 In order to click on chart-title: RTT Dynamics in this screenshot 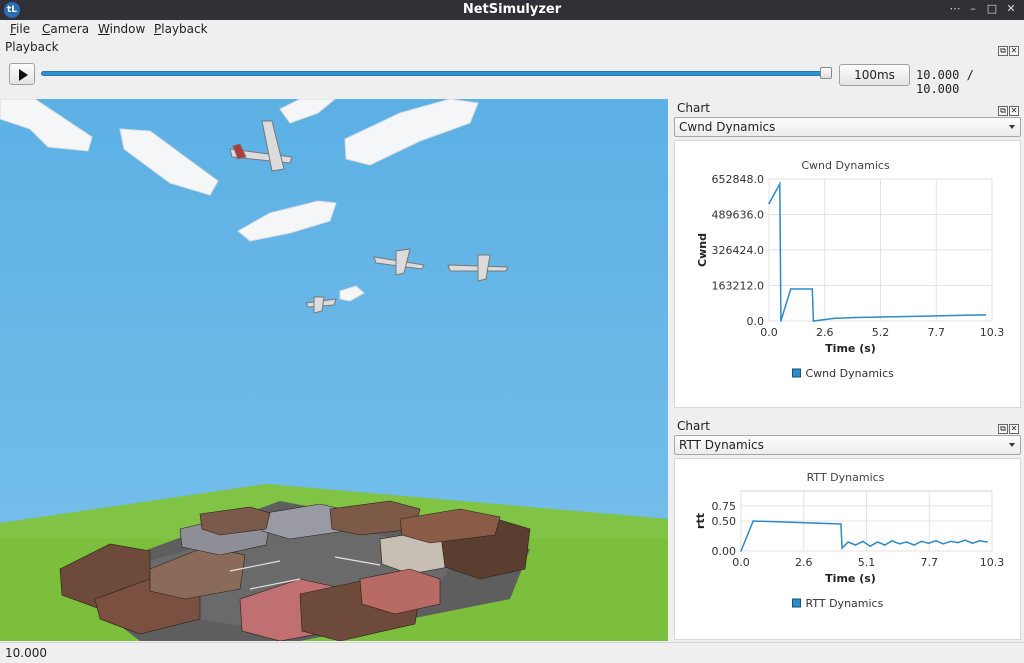, I will do `click(846, 477)`.